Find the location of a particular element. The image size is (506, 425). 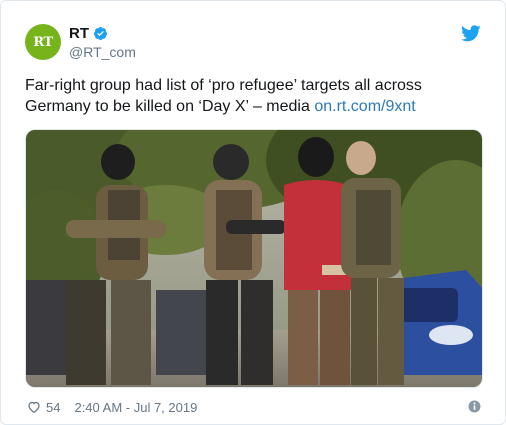

author-names: RT @RT_com is located at coordinates (102, 42).